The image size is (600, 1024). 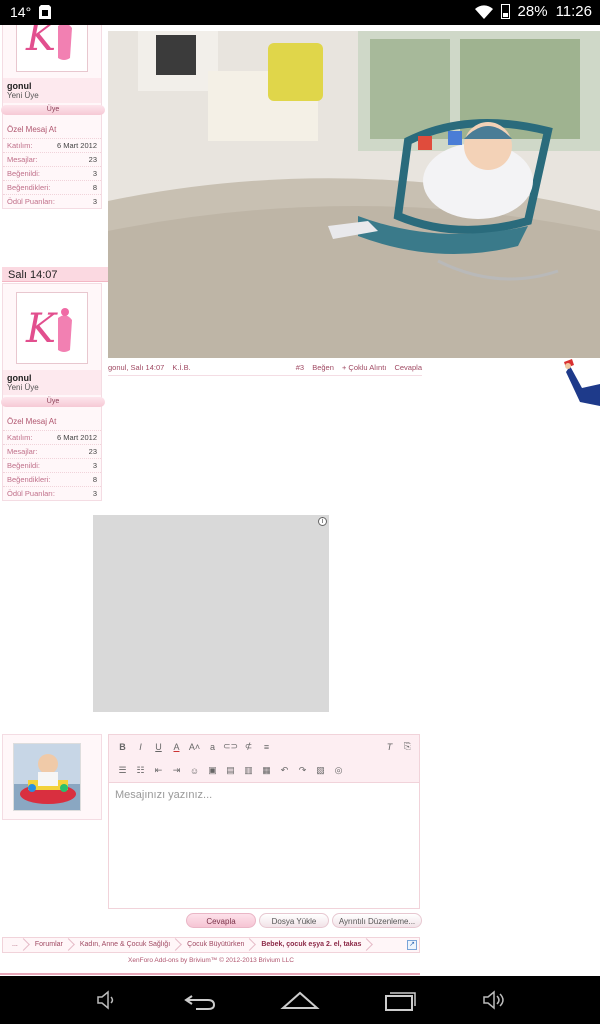 I want to click on remove-format-icon: T, so click(x=389, y=746).